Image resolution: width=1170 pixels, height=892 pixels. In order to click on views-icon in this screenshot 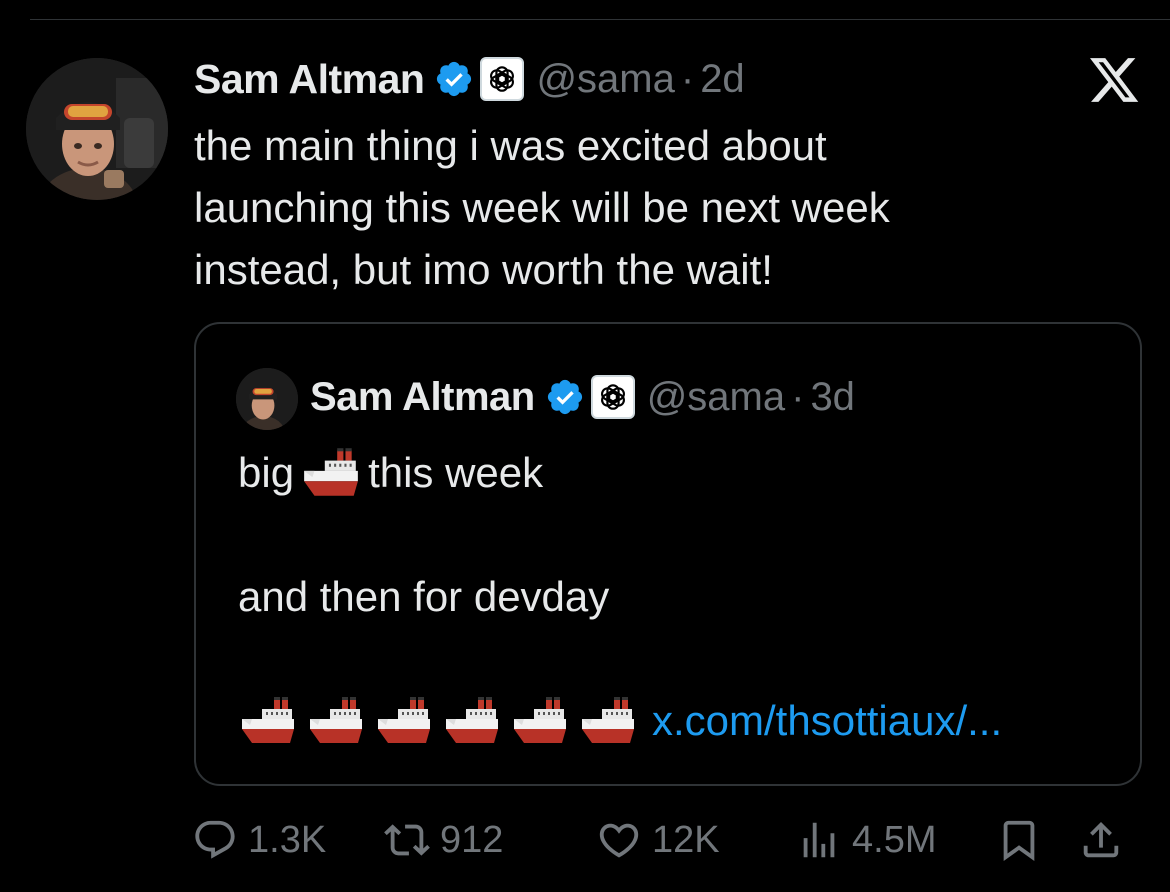, I will do `click(819, 840)`.